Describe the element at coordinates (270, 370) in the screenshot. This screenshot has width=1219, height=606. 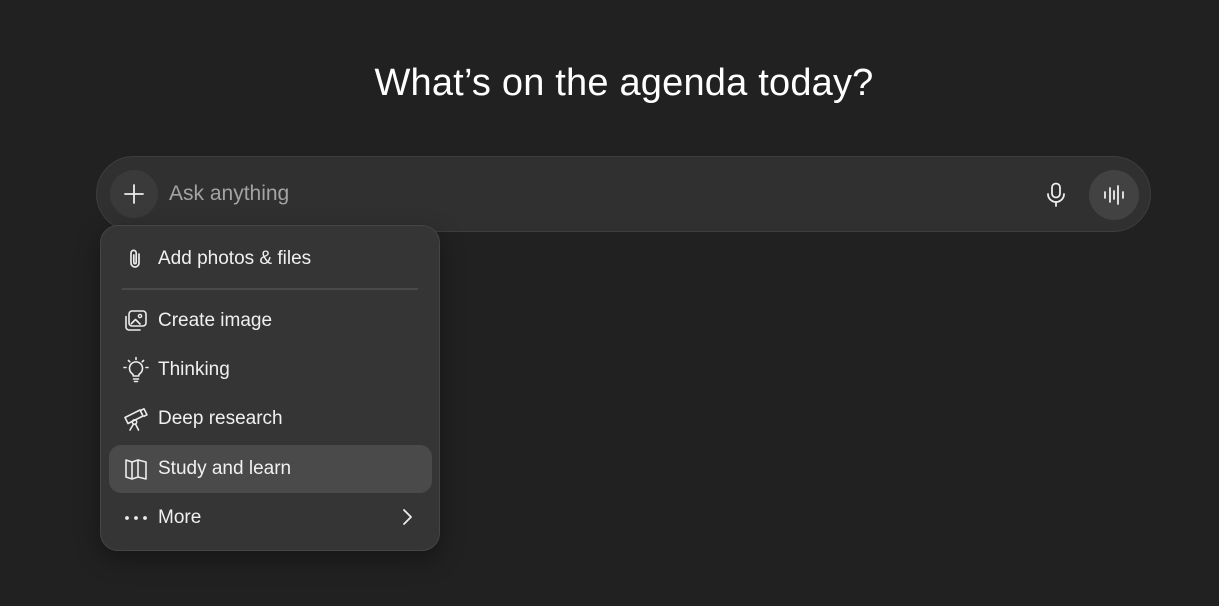
I see `menu-item-thinking: Thinking` at that location.